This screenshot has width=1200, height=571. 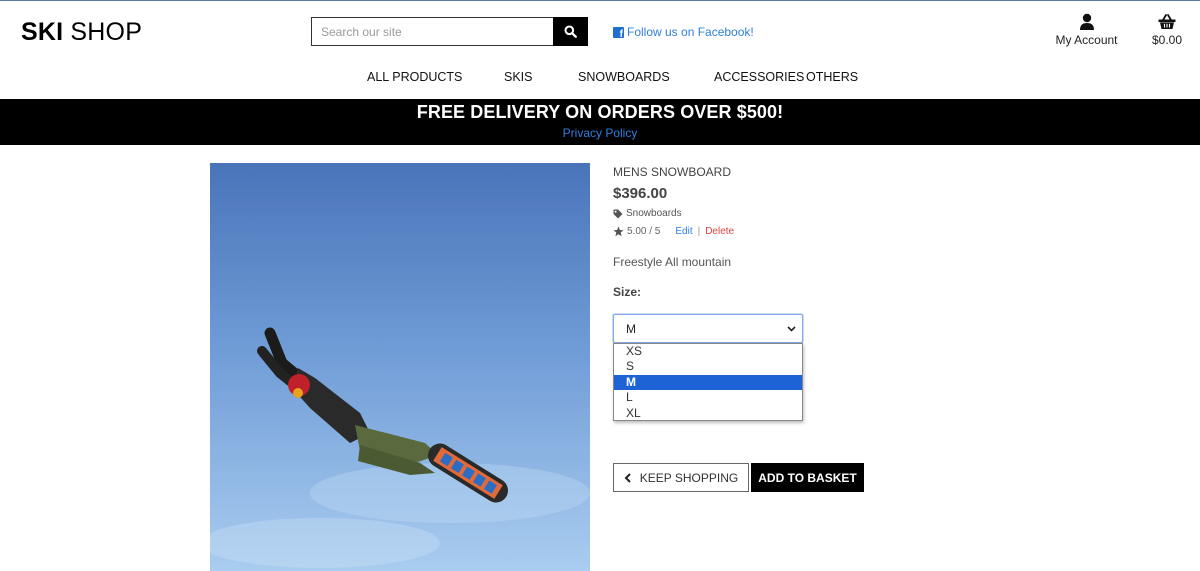 What do you see at coordinates (791, 329) in the screenshot?
I see `chevron-down-icon` at bounding box center [791, 329].